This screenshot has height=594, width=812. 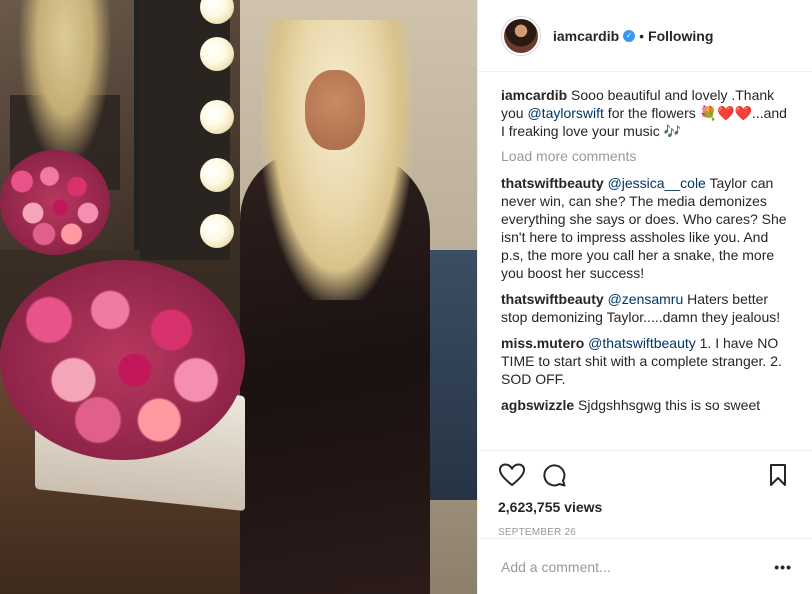 What do you see at coordinates (534, 95) in the screenshot?
I see `caption-username: iamcardib` at bounding box center [534, 95].